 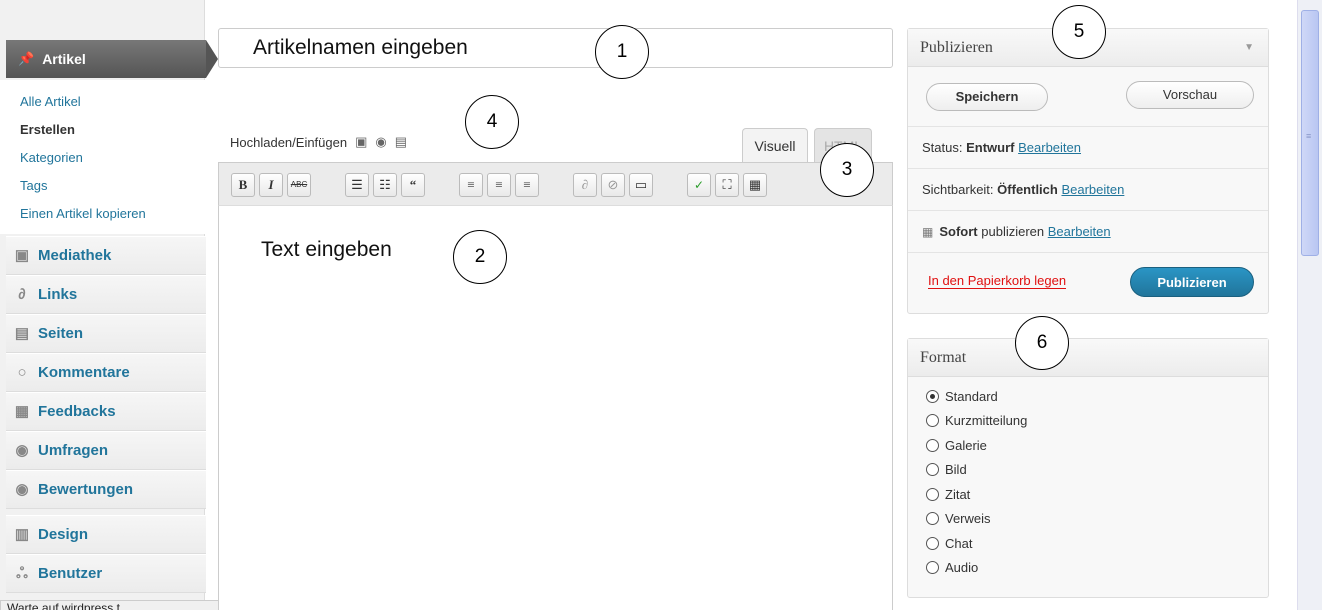 What do you see at coordinates (22, 294) in the screenshot?
I see `link-icon: ∂` at bounding box center [22, 294].